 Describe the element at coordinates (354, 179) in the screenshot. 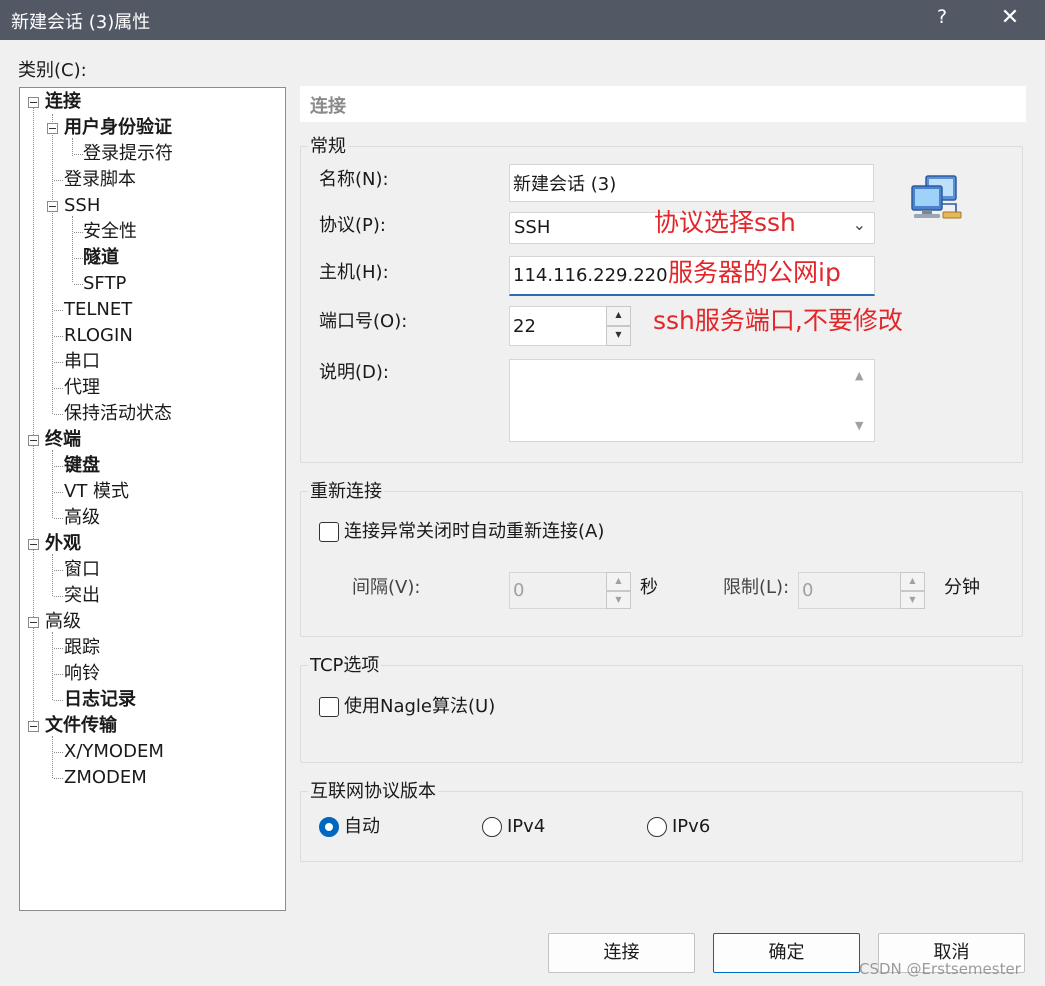

I see `name-label: 名称(N):` at that location.